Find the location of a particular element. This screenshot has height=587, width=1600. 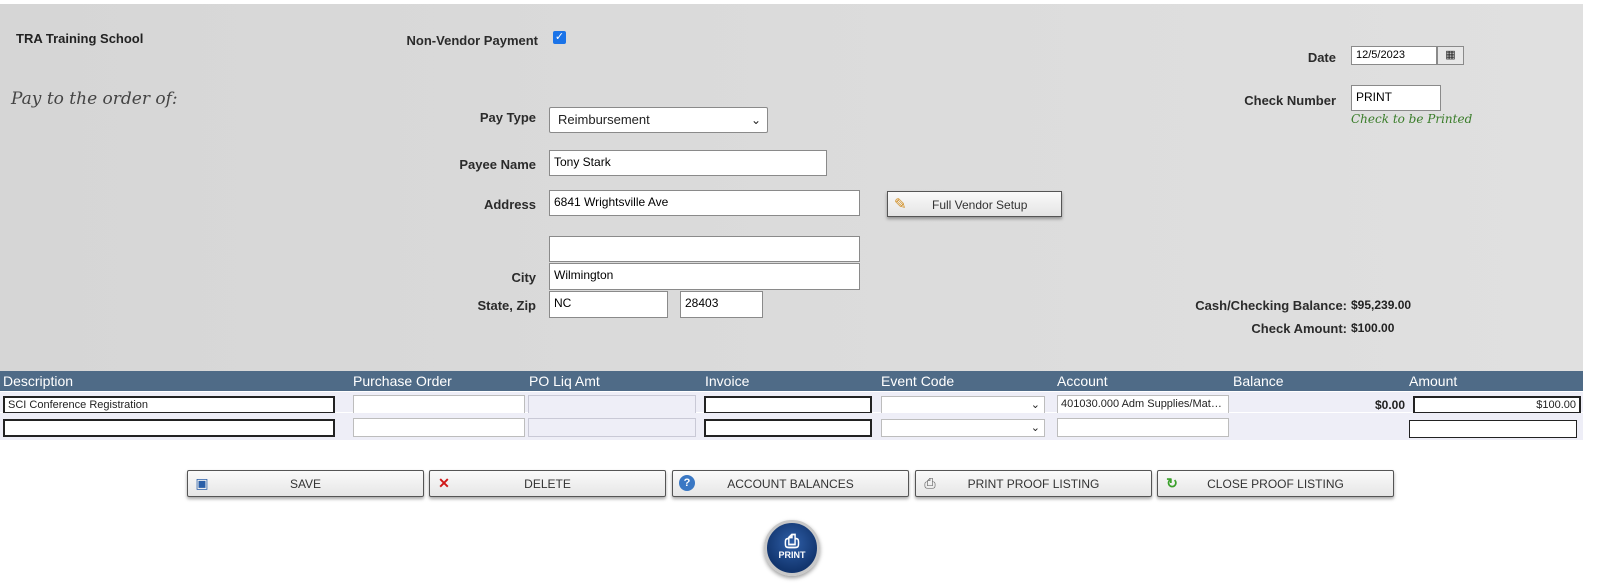

save-label: SAVE is located at coordinates (305, 484).